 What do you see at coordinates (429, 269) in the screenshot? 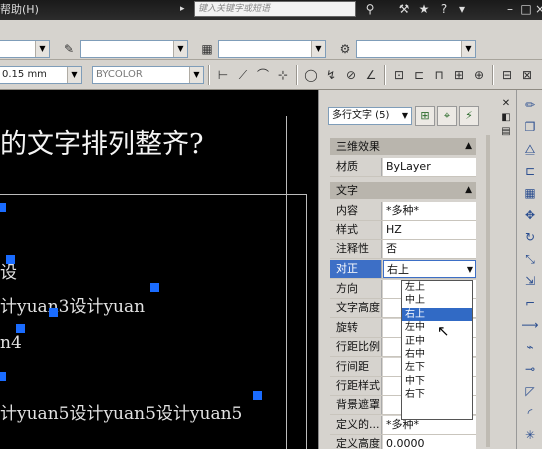
I see `justify-select: 右上 ▼` at bounding box center [429, 269].